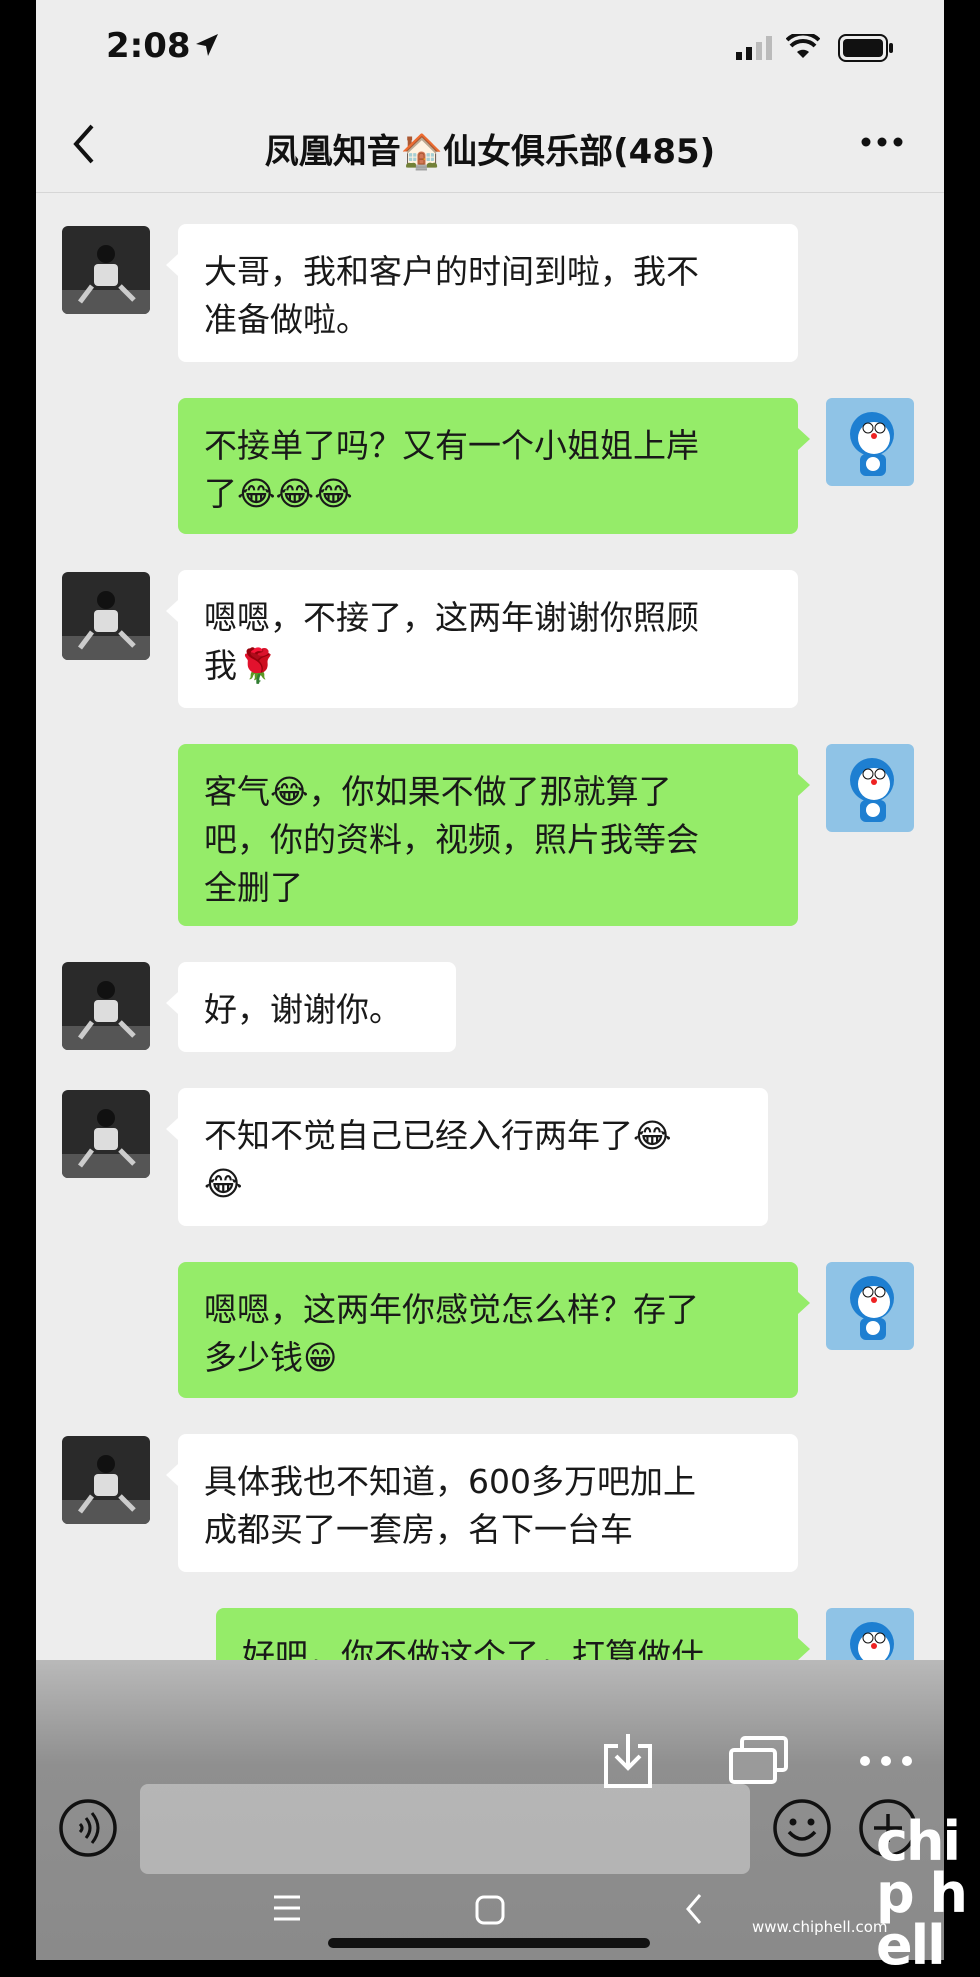  I want to click on message-bubble: 嗯嗯，不接了，这两年谢谢你照顾 我🌹, so click(482, 639).